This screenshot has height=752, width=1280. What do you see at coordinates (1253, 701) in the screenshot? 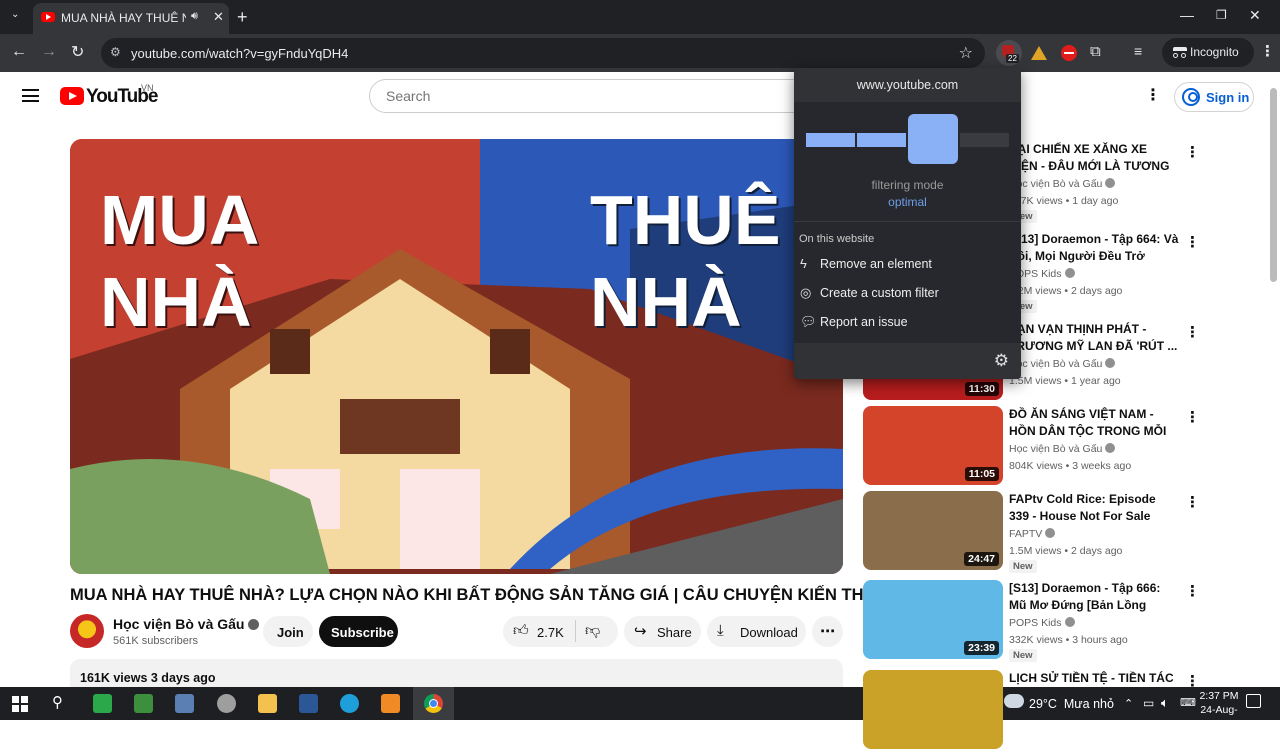
I see `notification-center-icon` at bounding box center [1253, 701].